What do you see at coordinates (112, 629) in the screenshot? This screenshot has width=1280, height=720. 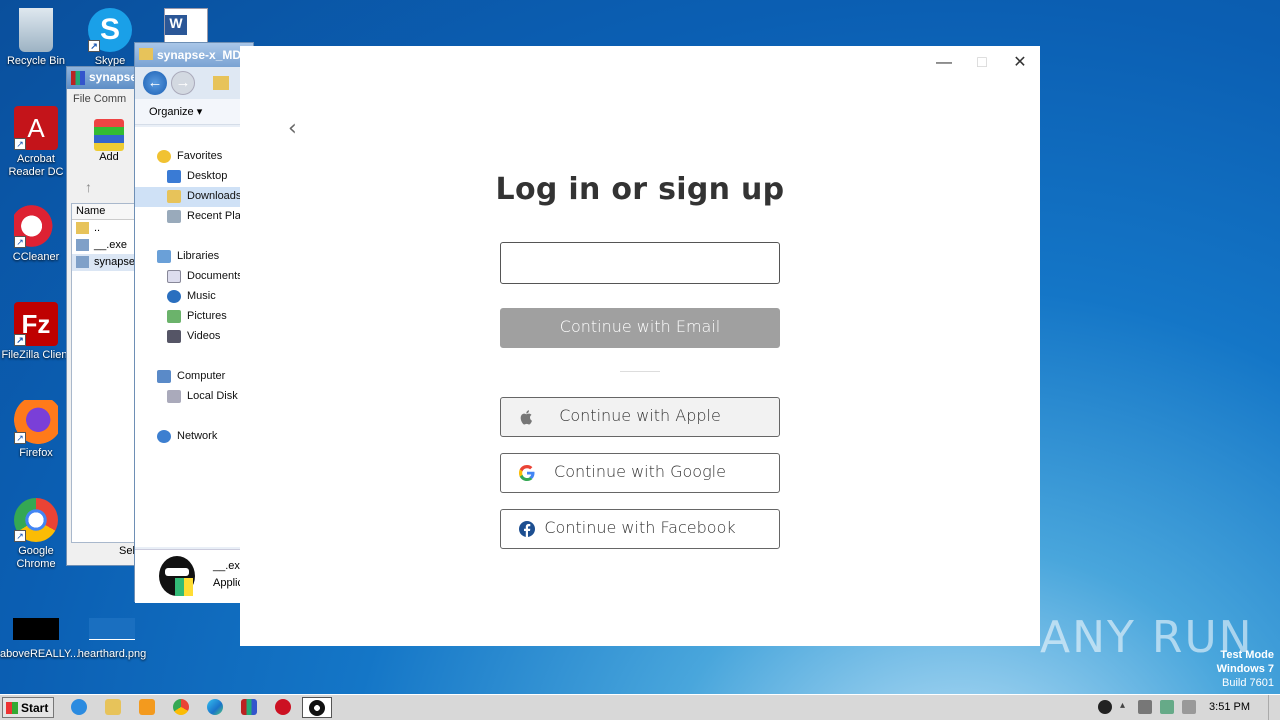 I see `image-file-icon` at bounding box center [112, 629].